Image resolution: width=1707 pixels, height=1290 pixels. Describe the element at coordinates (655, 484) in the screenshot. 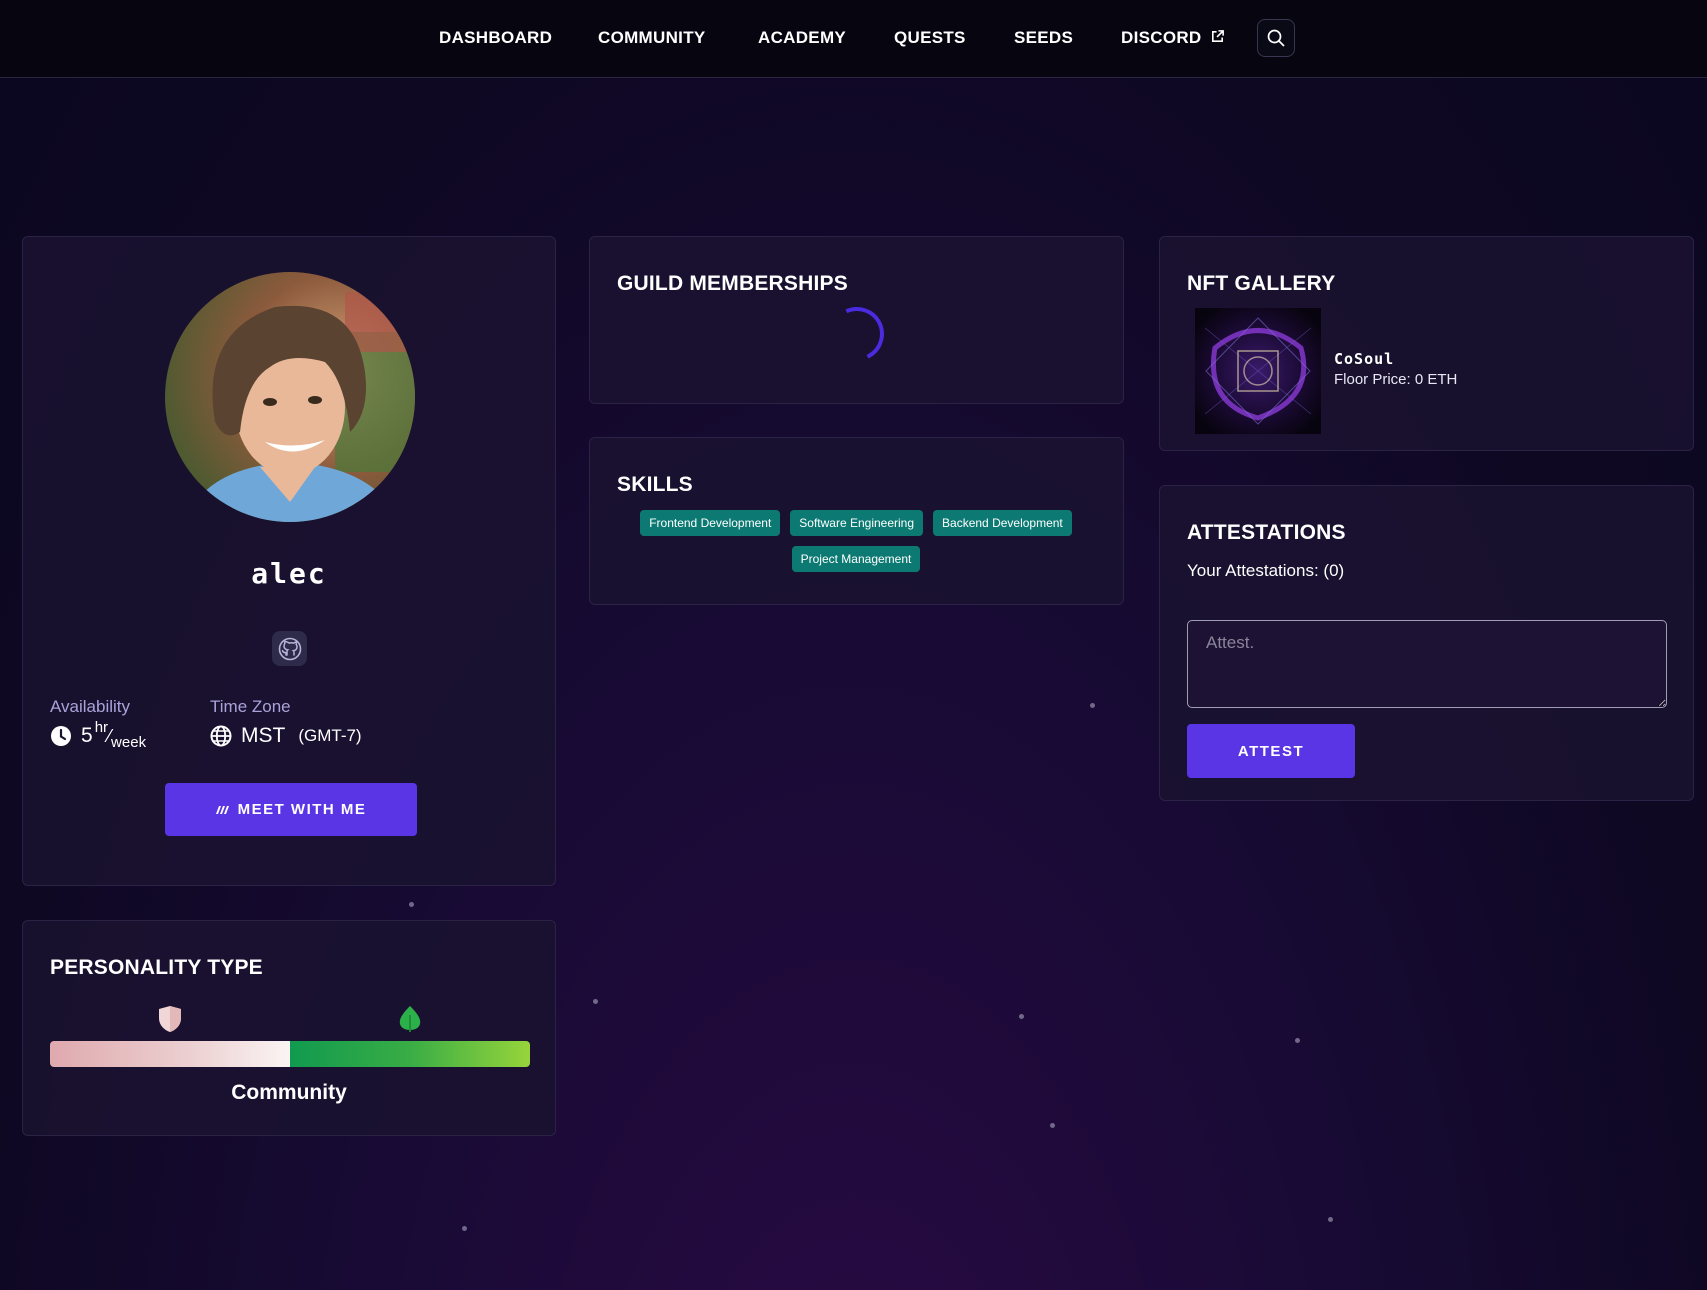

I see `skills-title: SKILLS` at that location.